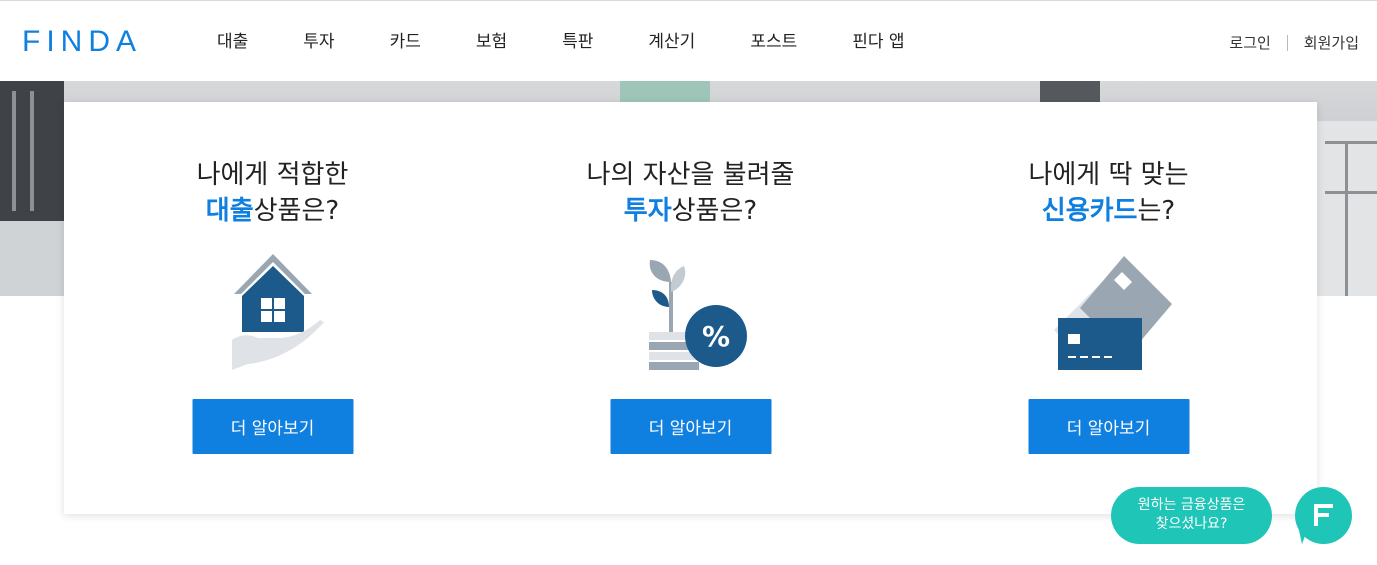  What do you see at coordinates (1294, 42) in the screenshot?
I see `auth-links: 로그인 회원가입` at bounding box center [1294, 42].